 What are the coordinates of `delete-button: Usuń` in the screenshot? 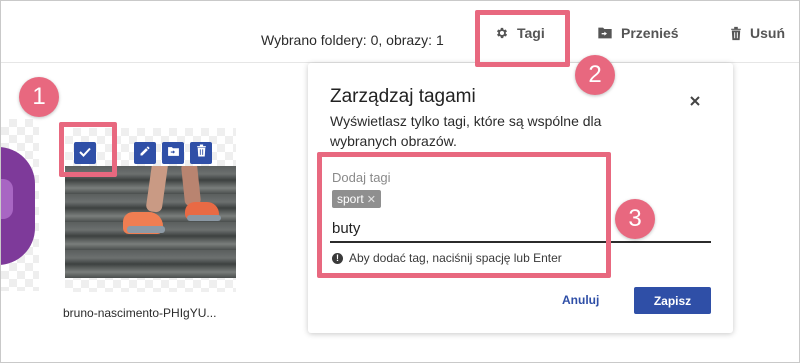 It's located at (757, 33).